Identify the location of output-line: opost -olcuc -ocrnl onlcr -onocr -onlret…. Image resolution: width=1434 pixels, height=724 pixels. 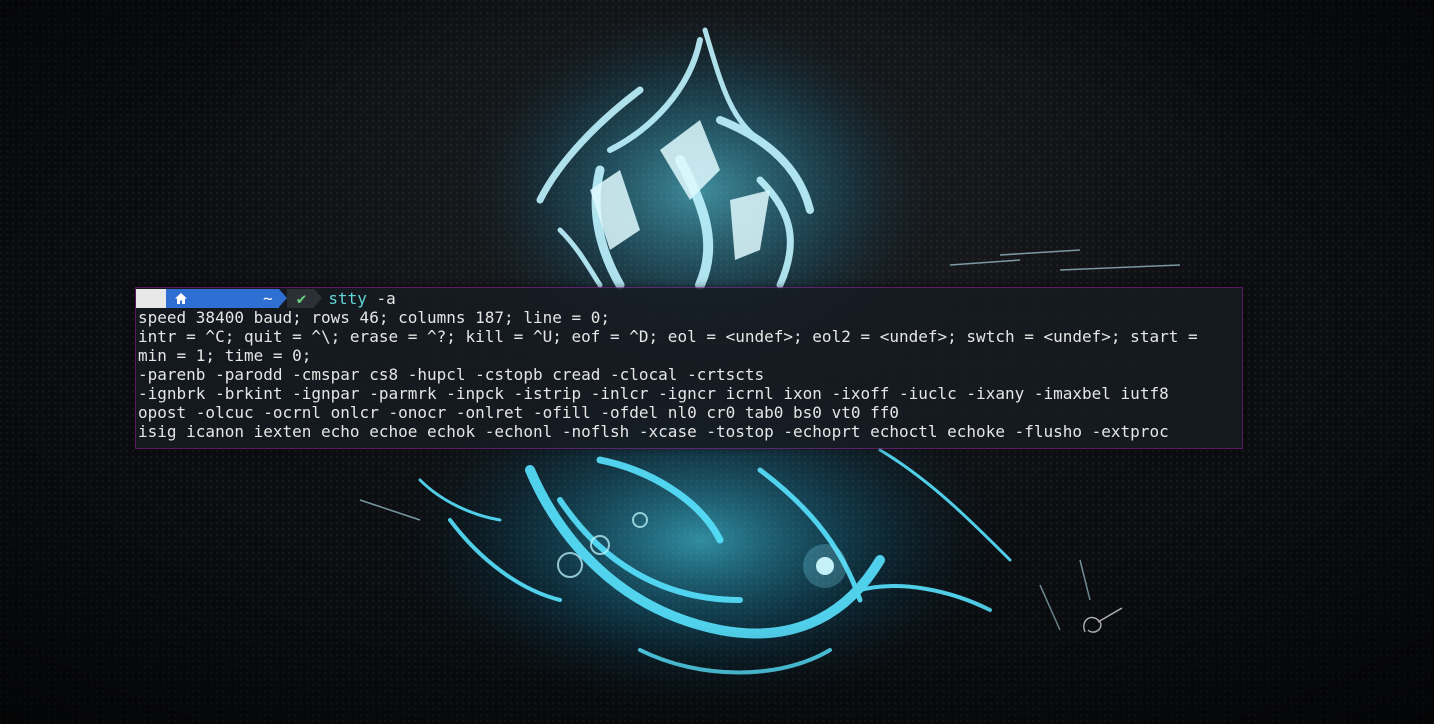
(518, 412).